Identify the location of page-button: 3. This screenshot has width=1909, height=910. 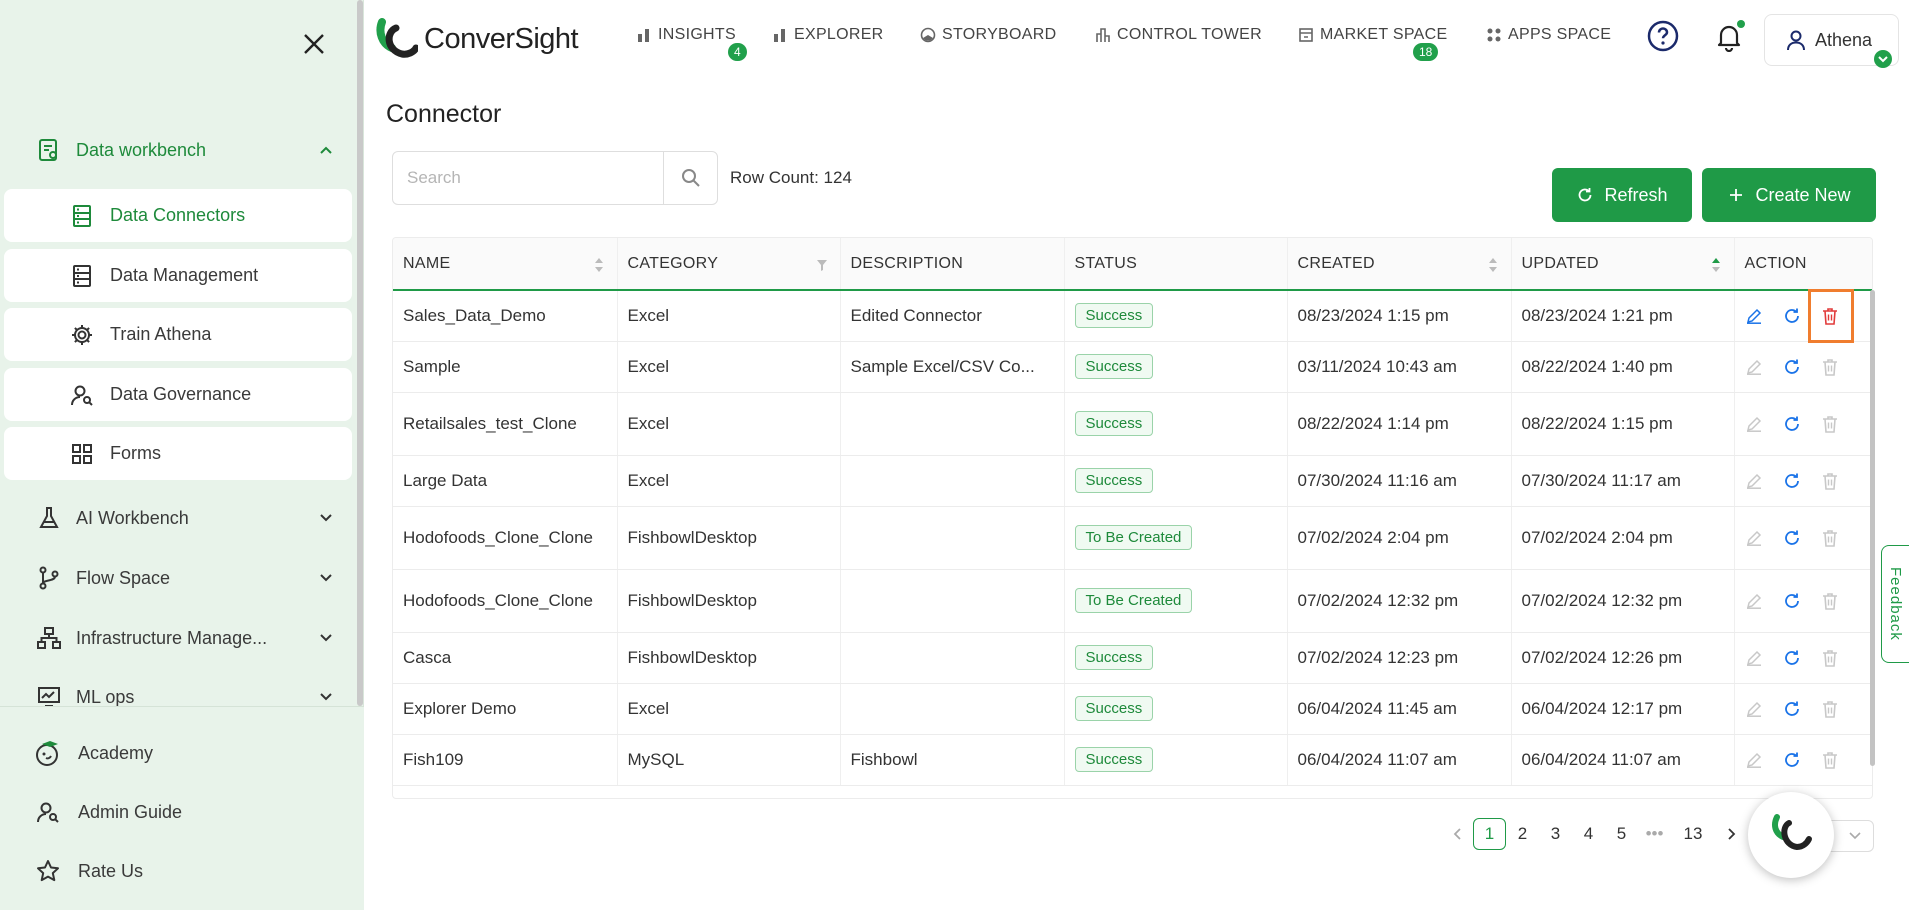
(1555, 834).